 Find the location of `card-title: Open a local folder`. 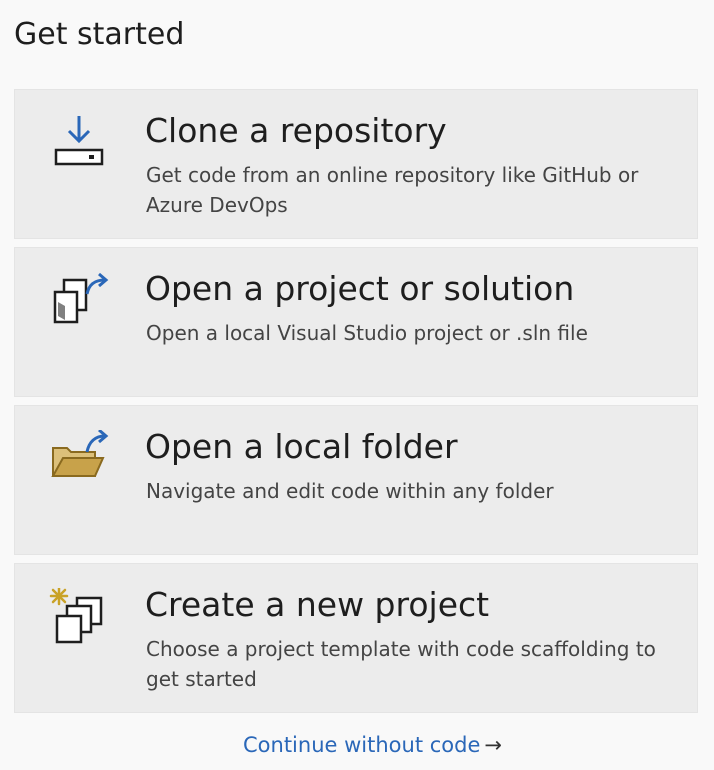

card-title: Open a local folder is located at coordinates (301, 446).